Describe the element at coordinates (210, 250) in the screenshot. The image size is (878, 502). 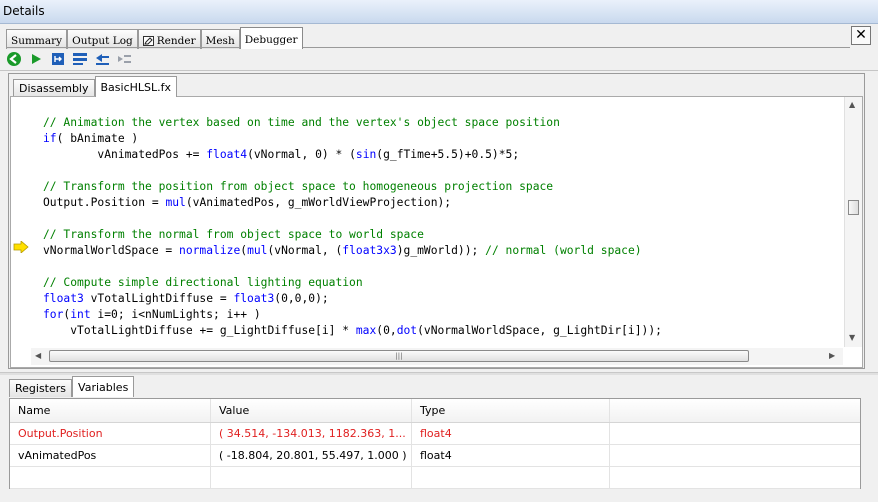
I see `code-keyword: normalize` at that location.